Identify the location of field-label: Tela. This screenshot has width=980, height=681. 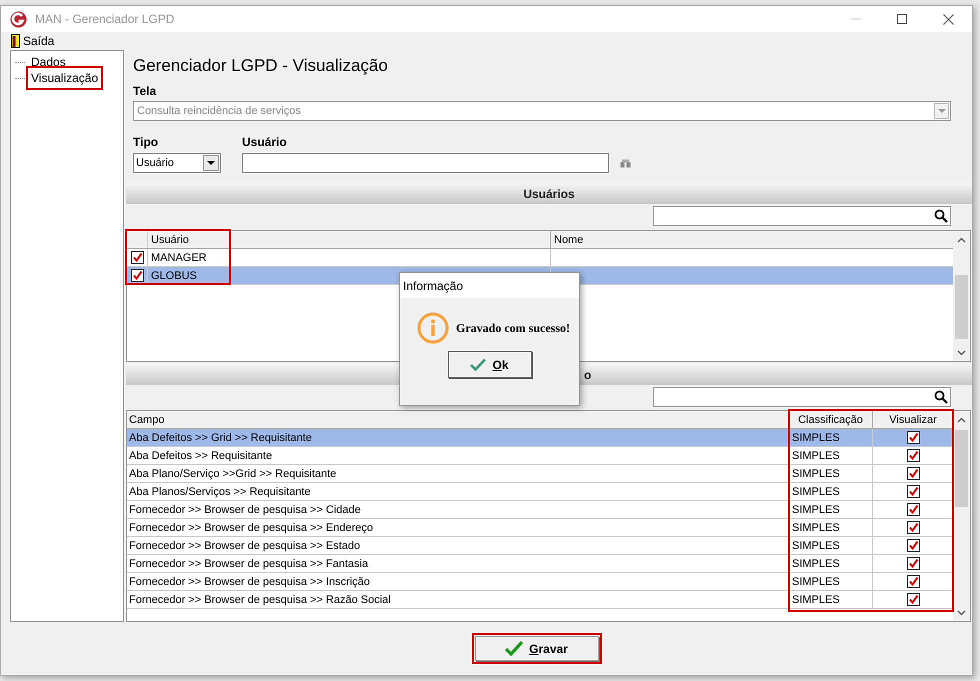
(145, 91).